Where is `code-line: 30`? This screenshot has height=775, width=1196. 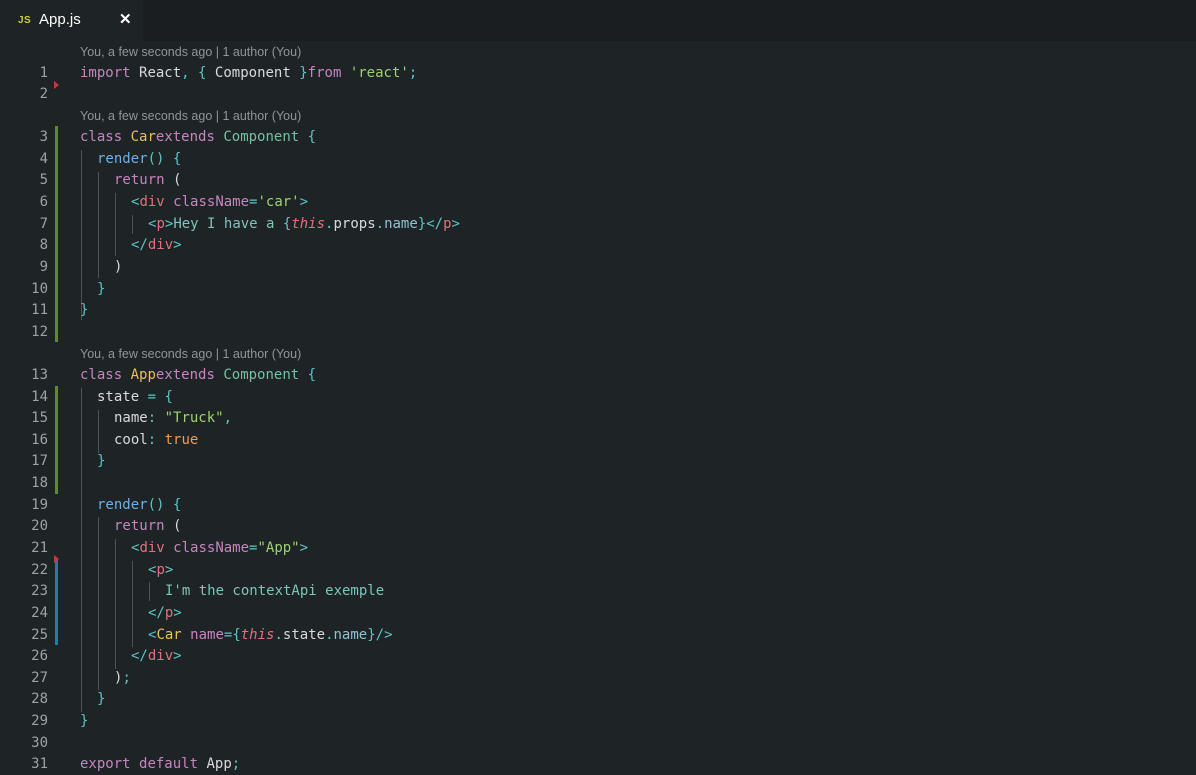
code-line: 30 is located at coordinates (598, 743).